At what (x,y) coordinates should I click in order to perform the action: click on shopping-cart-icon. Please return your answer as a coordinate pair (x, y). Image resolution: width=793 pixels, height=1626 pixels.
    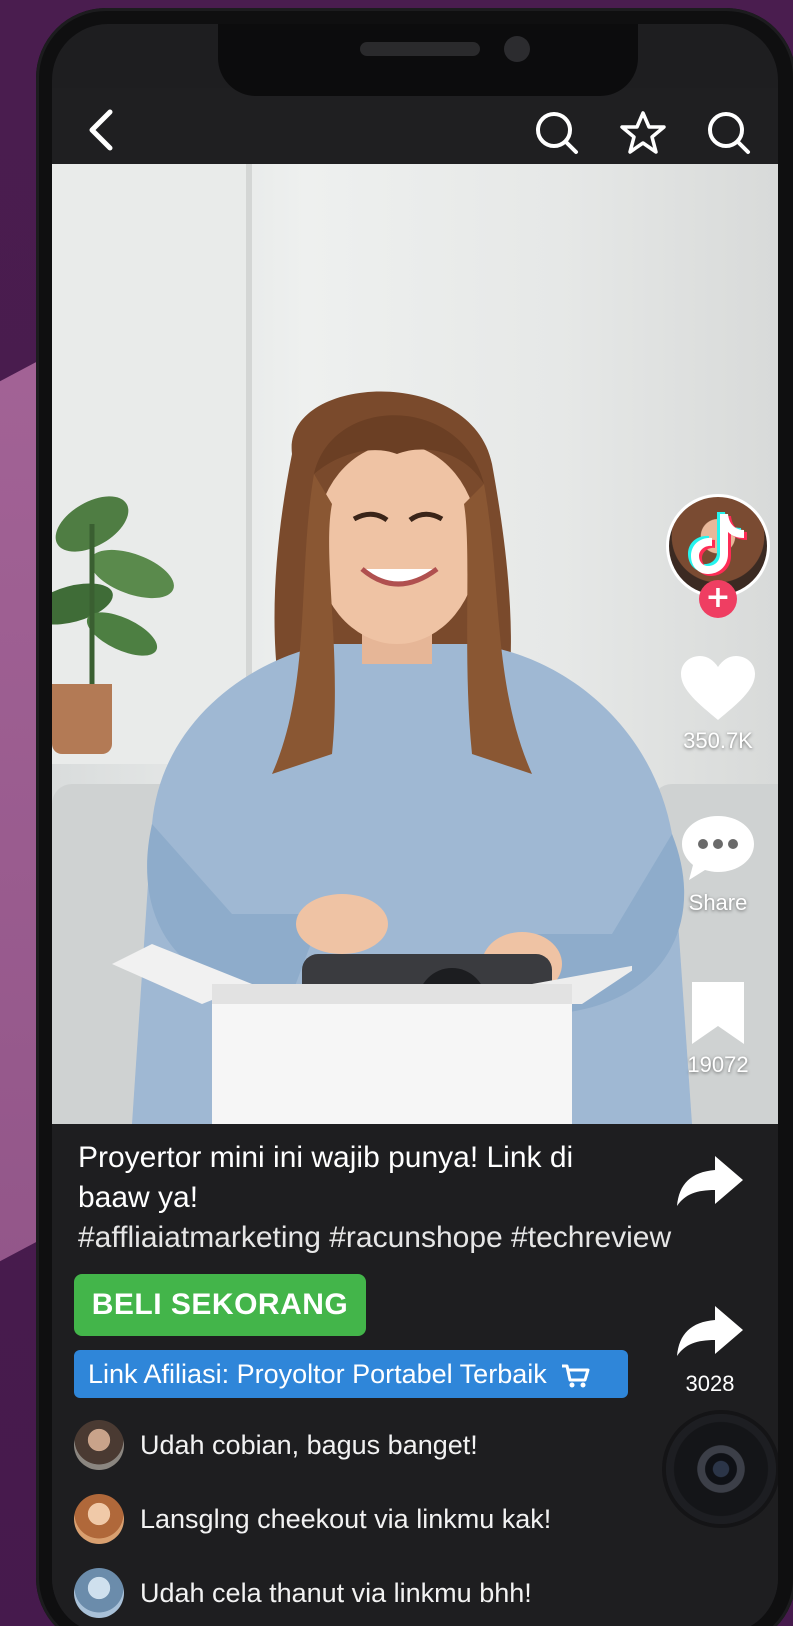
    Looking at the image, I should click on (576, 1376).